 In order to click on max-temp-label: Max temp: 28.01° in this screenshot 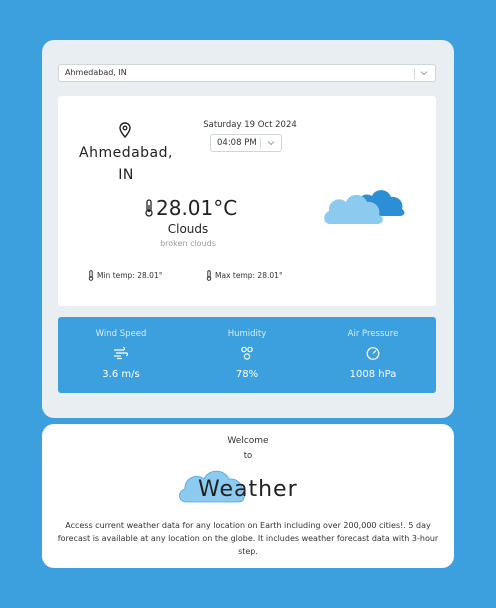, I will do `click(249, 275)`.